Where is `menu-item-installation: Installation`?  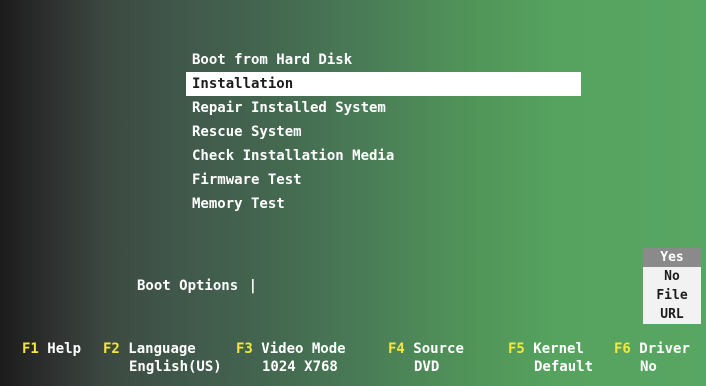
menu-item-installation: Installation is located at coordinates (383, 84).